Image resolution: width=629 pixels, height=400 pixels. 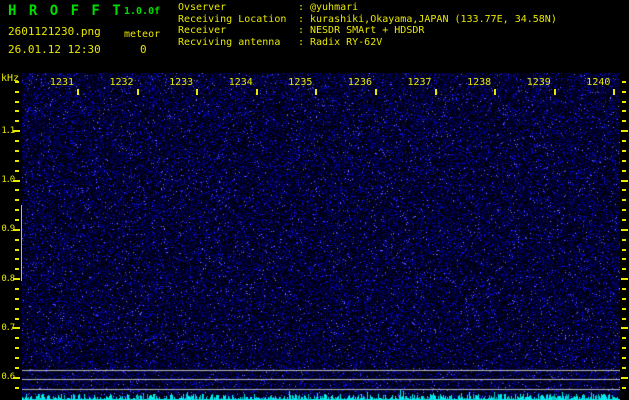 What do you see at coordinates (142, 34) in the screenshot?
I see `meteor-counter-label: meteor` at bounding box center [142, 34].